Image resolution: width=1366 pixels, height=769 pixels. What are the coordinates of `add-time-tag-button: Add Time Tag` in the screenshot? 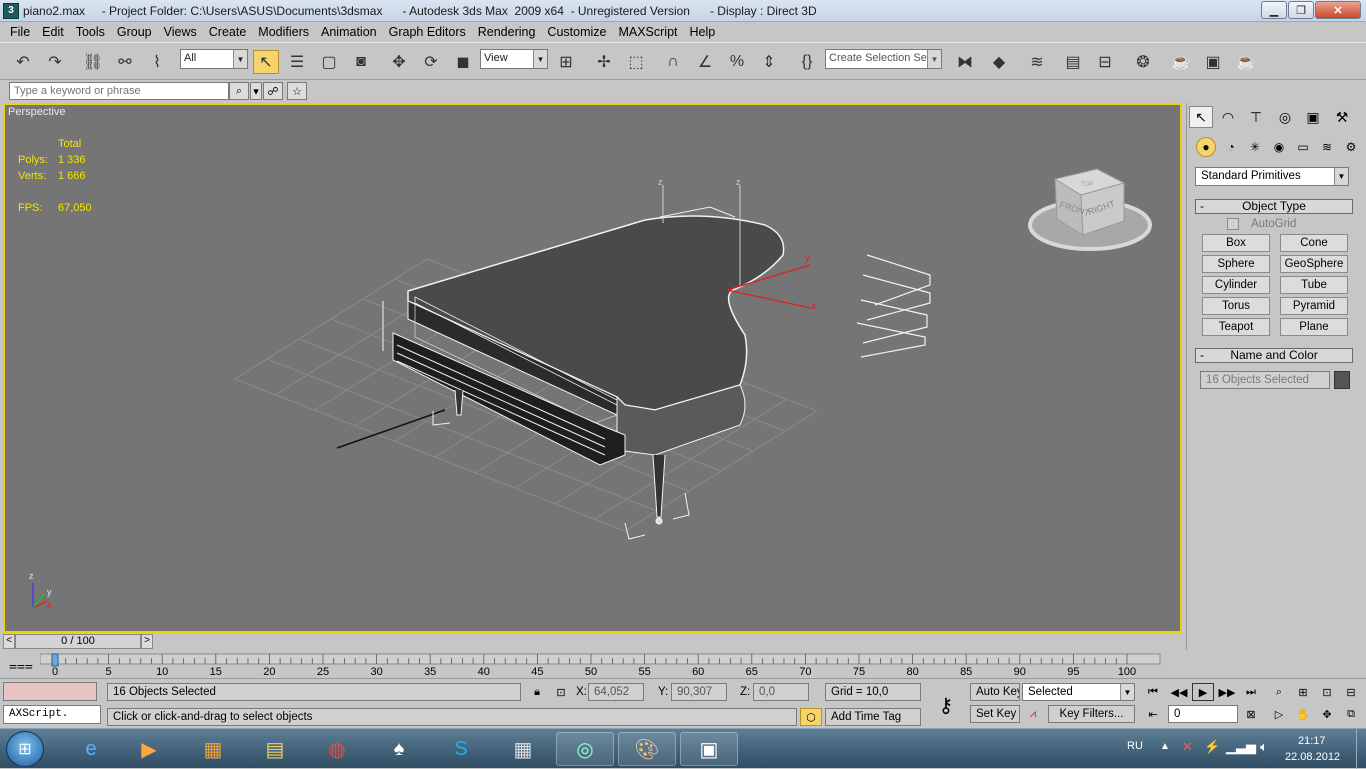 It's located at (873, 717).